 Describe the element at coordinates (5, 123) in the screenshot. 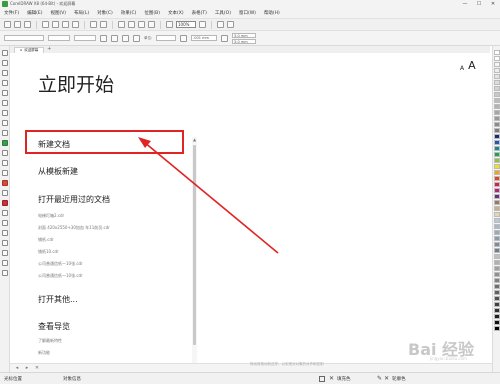

I see `ellipse-tool-icon` at that location.